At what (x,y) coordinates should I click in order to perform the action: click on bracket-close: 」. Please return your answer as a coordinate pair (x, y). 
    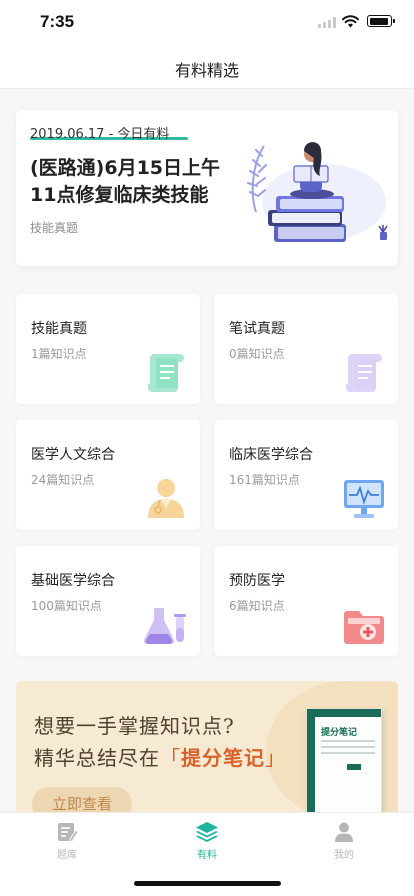
    Looking at the image, I should click on (275, 758).